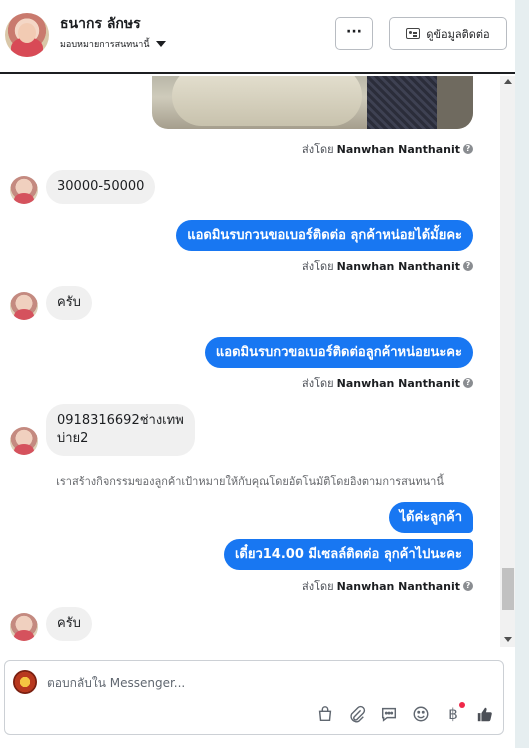  What do you see at coordinates (267, 683) in the screenshot?
I see `reply-input` at bounding box center [267, 683].